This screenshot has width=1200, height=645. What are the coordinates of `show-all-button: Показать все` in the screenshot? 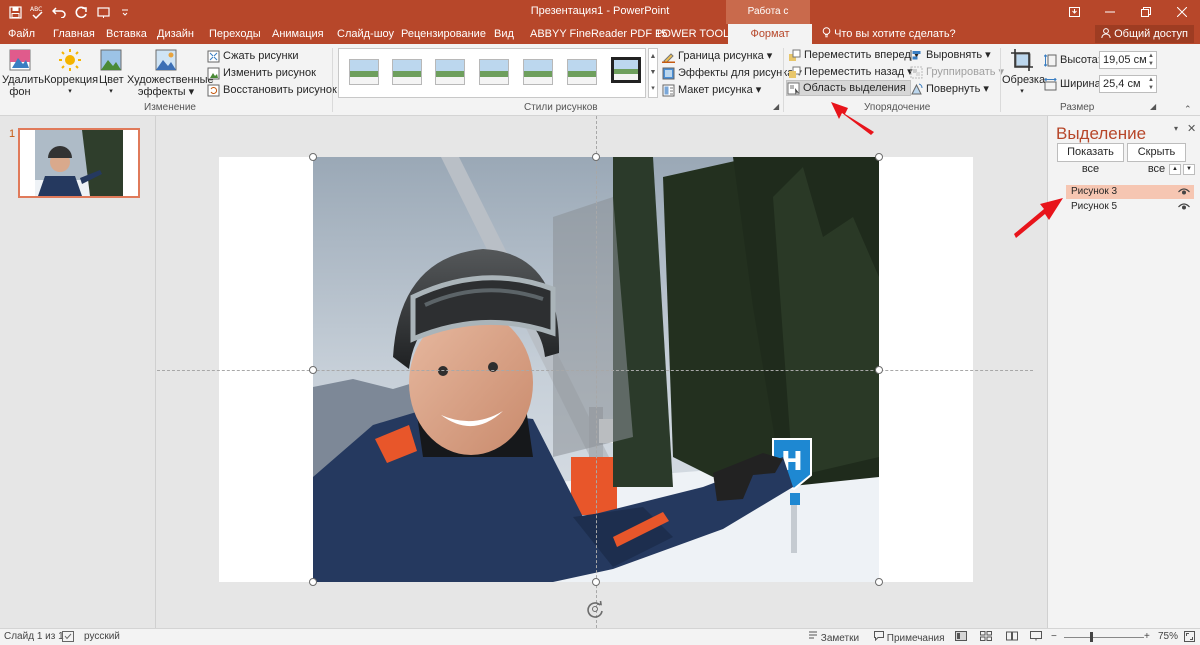 It's located at (1090, 159).